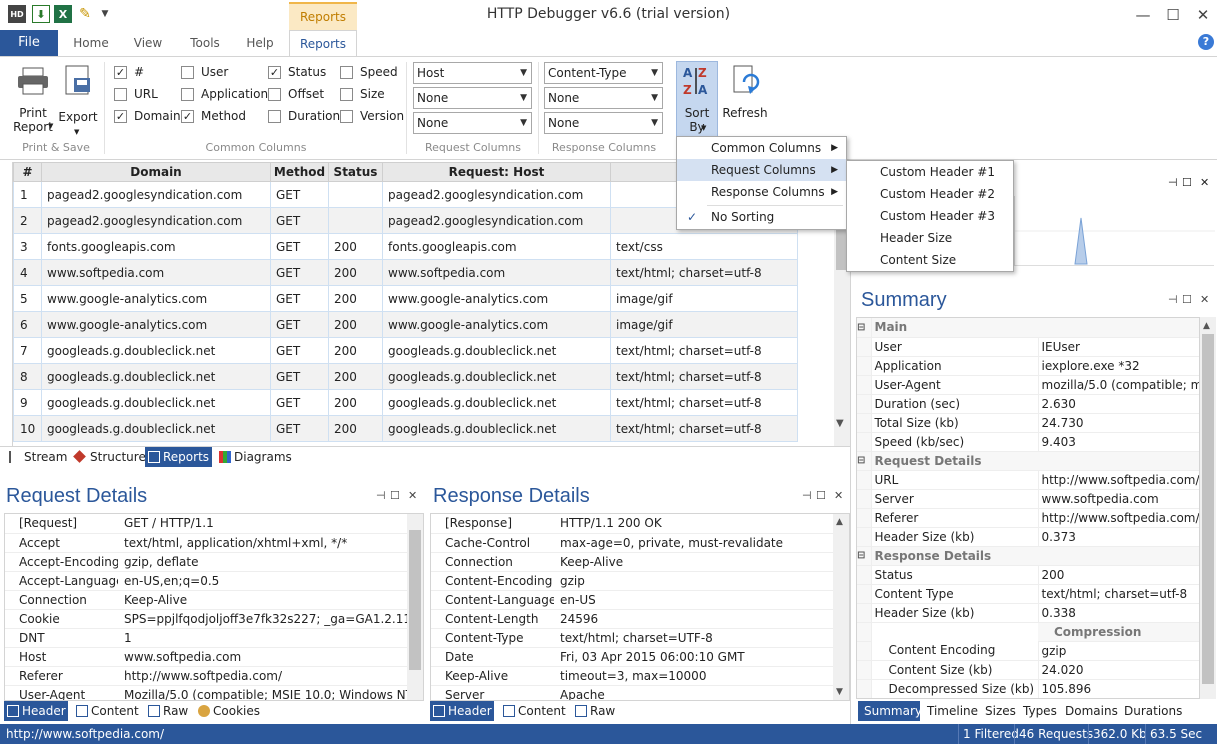 The image size is (1217, 744). Describe the element at coordinates (462, 711) in the screenshot. I see `tab-response-header: Header` at that location.